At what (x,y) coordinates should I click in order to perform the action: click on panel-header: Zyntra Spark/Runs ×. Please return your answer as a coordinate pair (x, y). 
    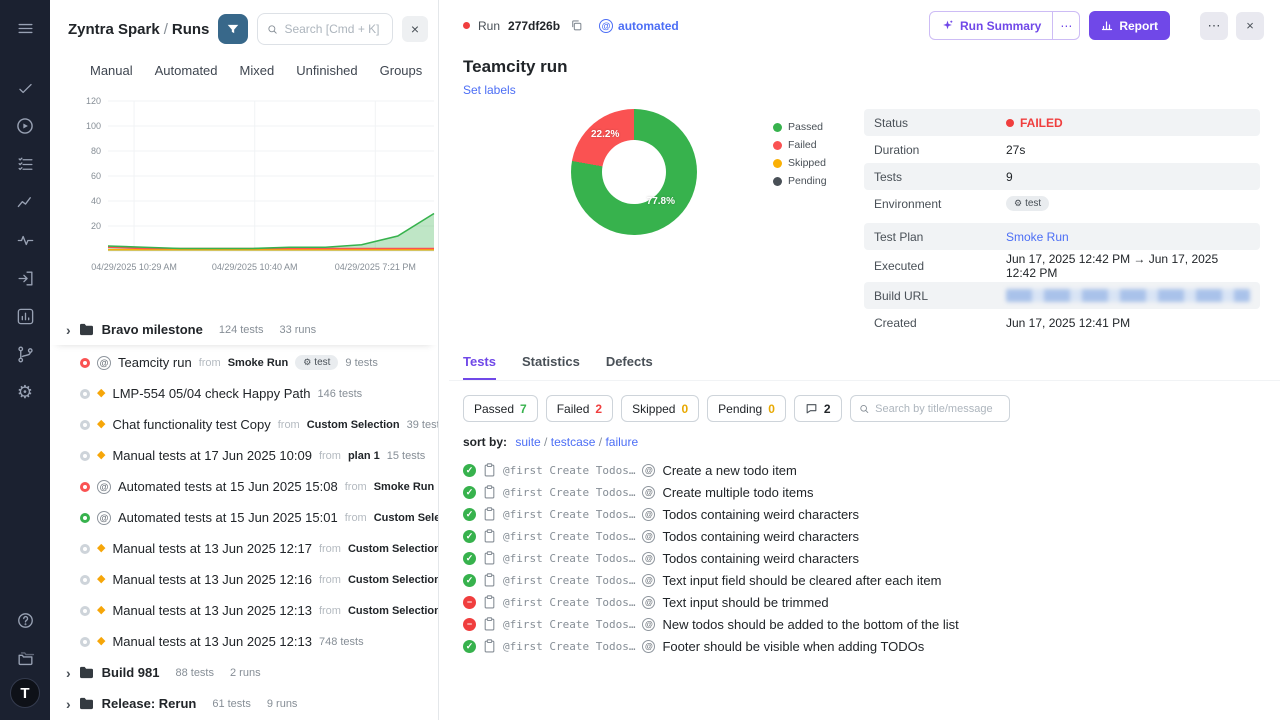
    Looking at the image, I should click on (244, 27).